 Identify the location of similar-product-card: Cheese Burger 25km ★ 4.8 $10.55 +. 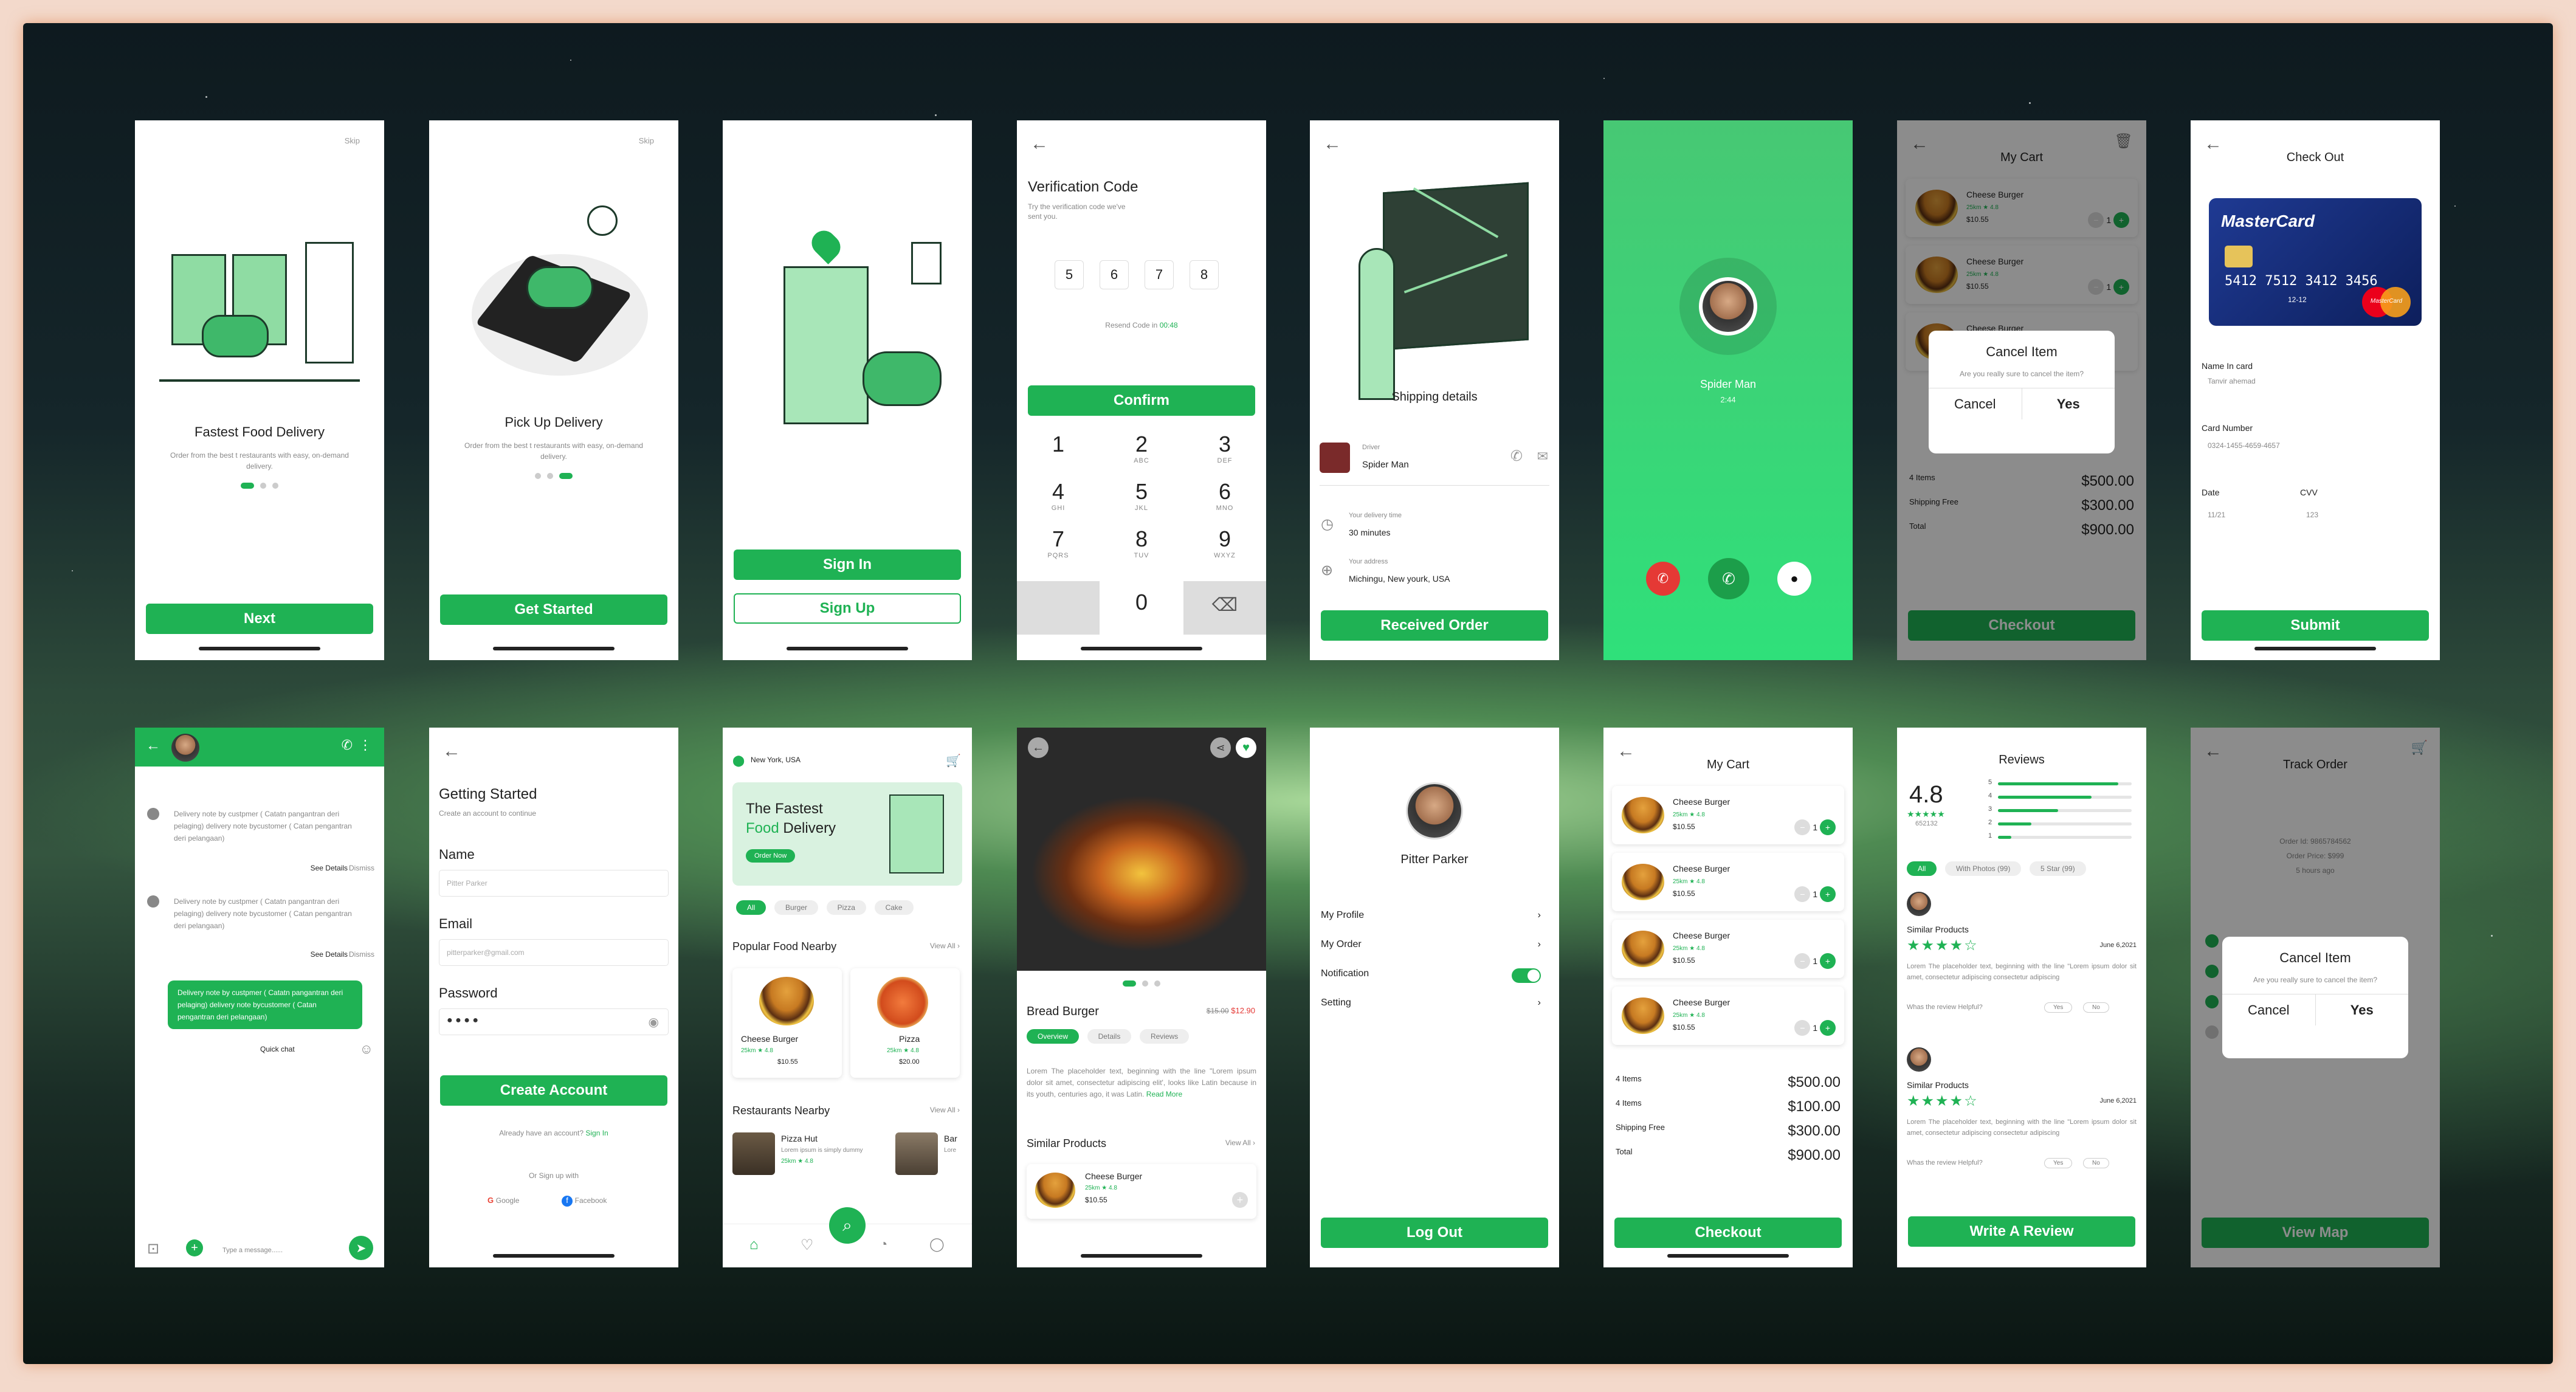
(1141, 1192).